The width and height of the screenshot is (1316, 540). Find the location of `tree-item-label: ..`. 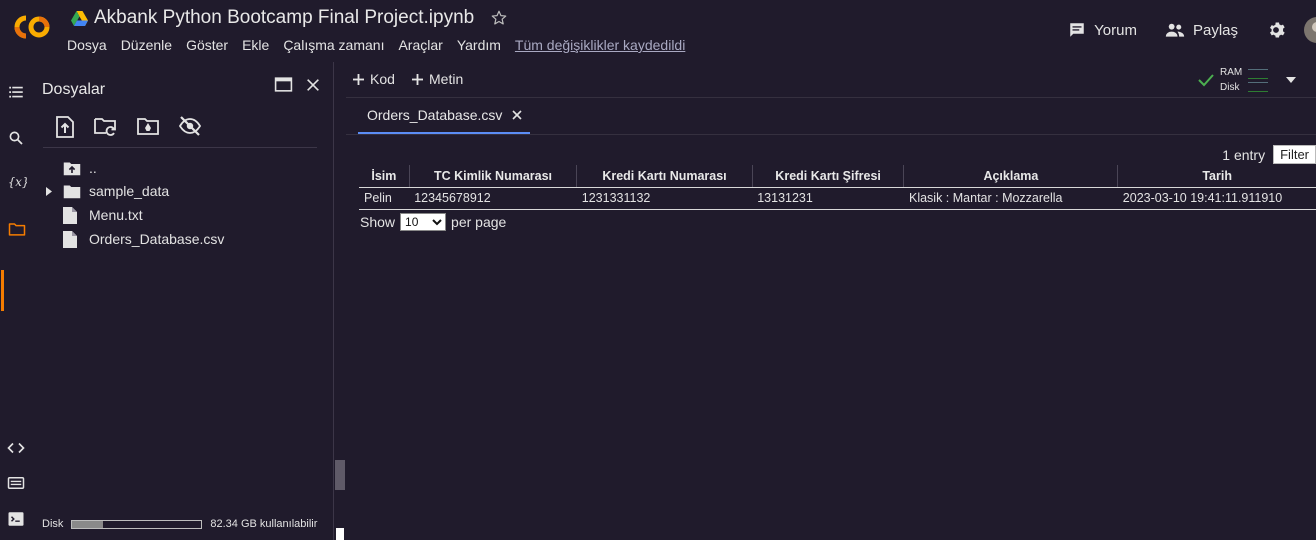

tree-item-label: .. is located at coordinates (93, 168).